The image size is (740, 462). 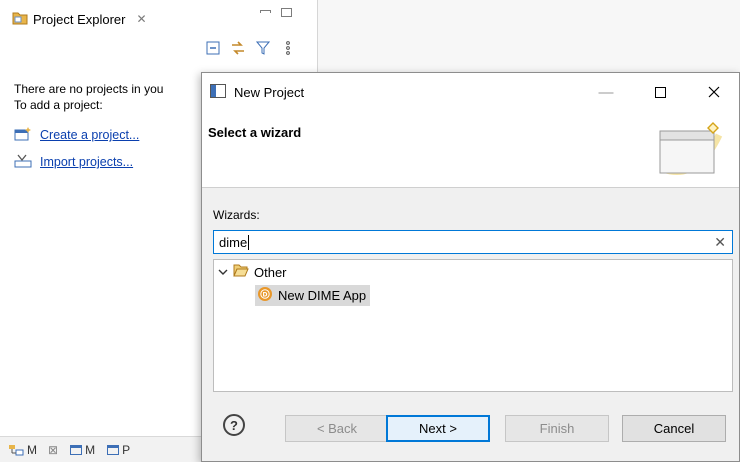 What do you see at coordinates (218, 92) in the screenshot?
I see `window-icon` at bounding box center [218, 92].